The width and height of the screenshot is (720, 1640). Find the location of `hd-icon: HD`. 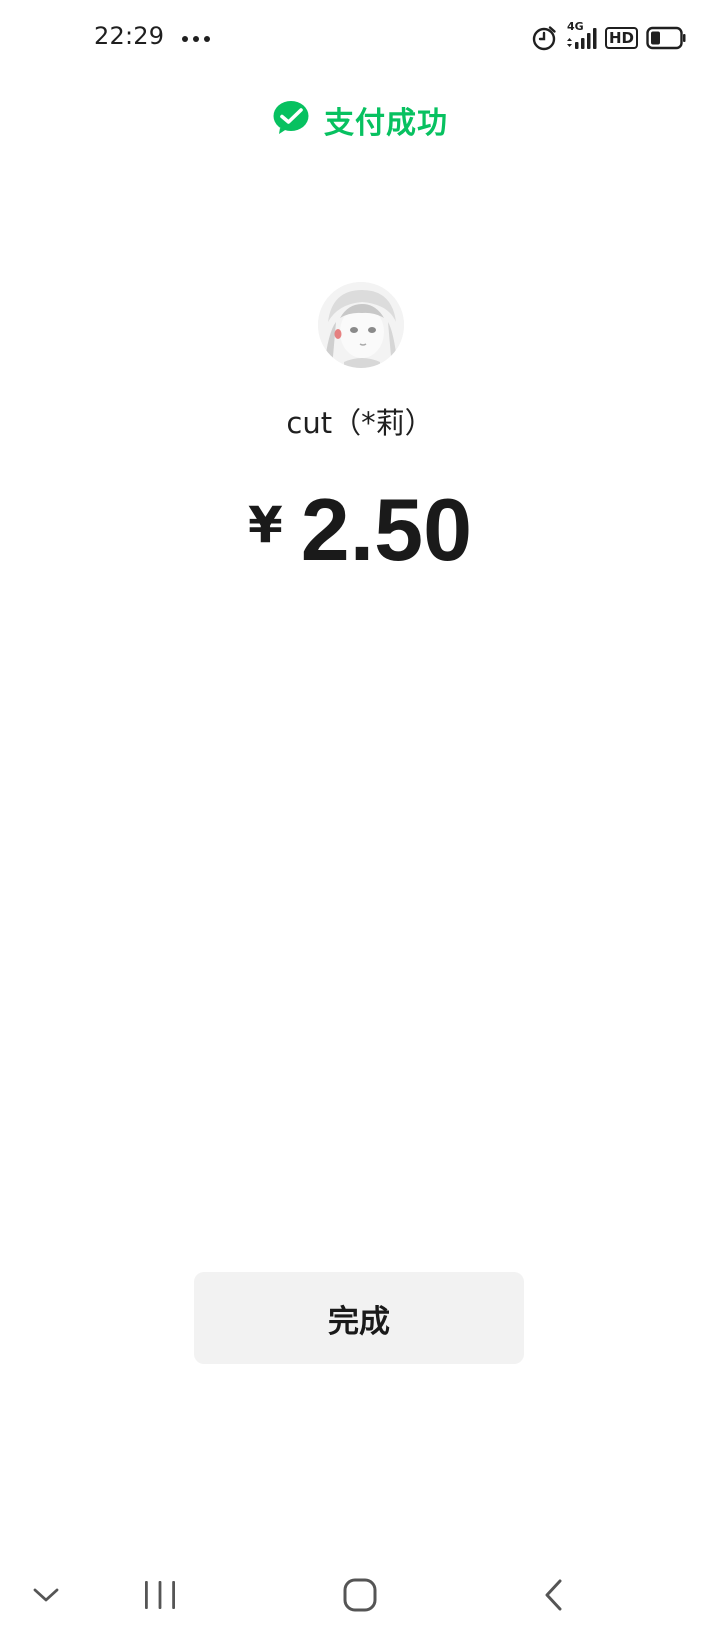

hd-icon: HD is located at coordinates (621, 38).